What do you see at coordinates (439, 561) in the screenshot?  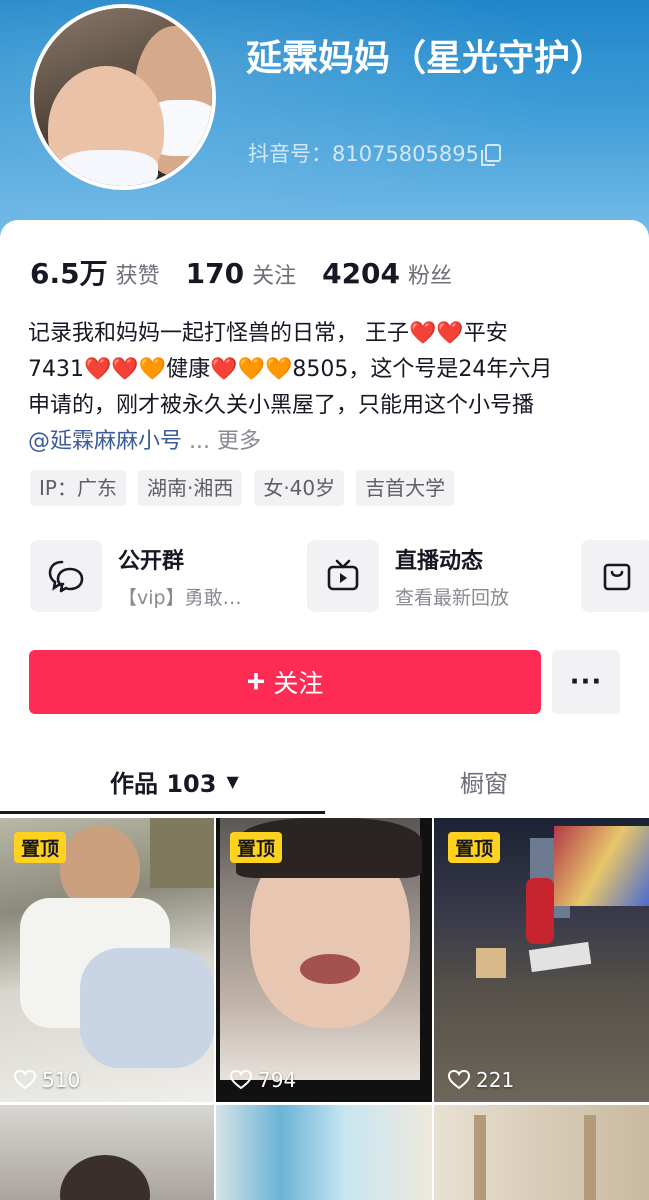 I see `entry-title: 直播动态` at bounding box center [439, 561].